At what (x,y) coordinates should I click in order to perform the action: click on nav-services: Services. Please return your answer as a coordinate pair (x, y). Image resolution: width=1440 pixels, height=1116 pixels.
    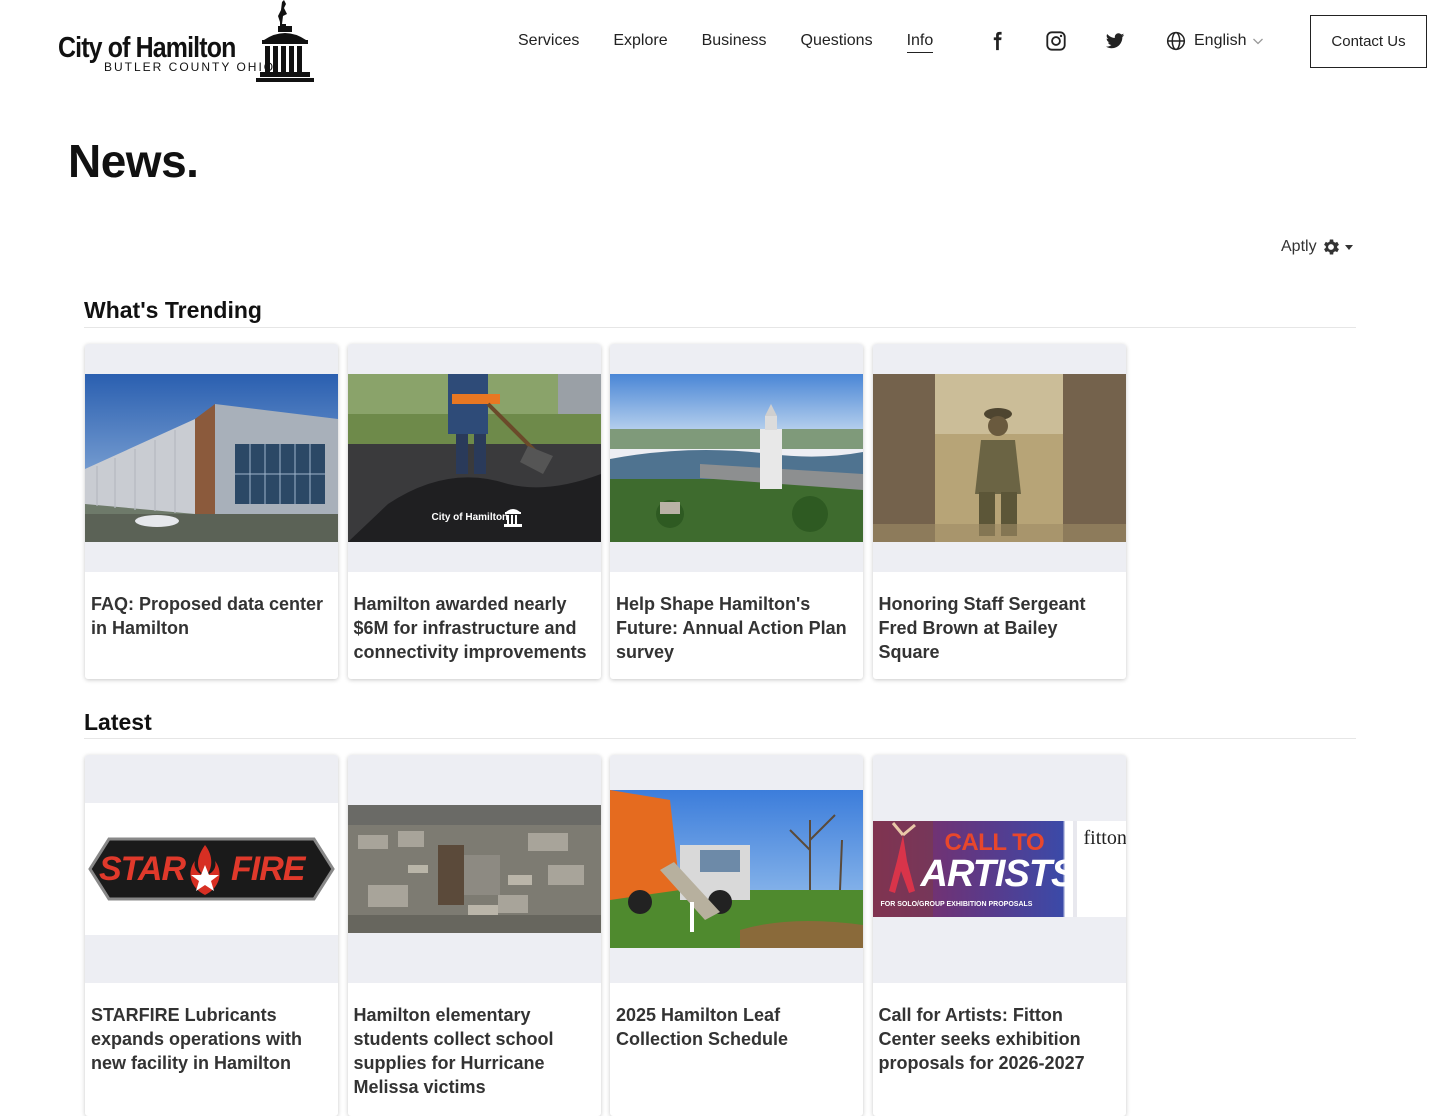
    Looking at the image, I should click on (548, 41).